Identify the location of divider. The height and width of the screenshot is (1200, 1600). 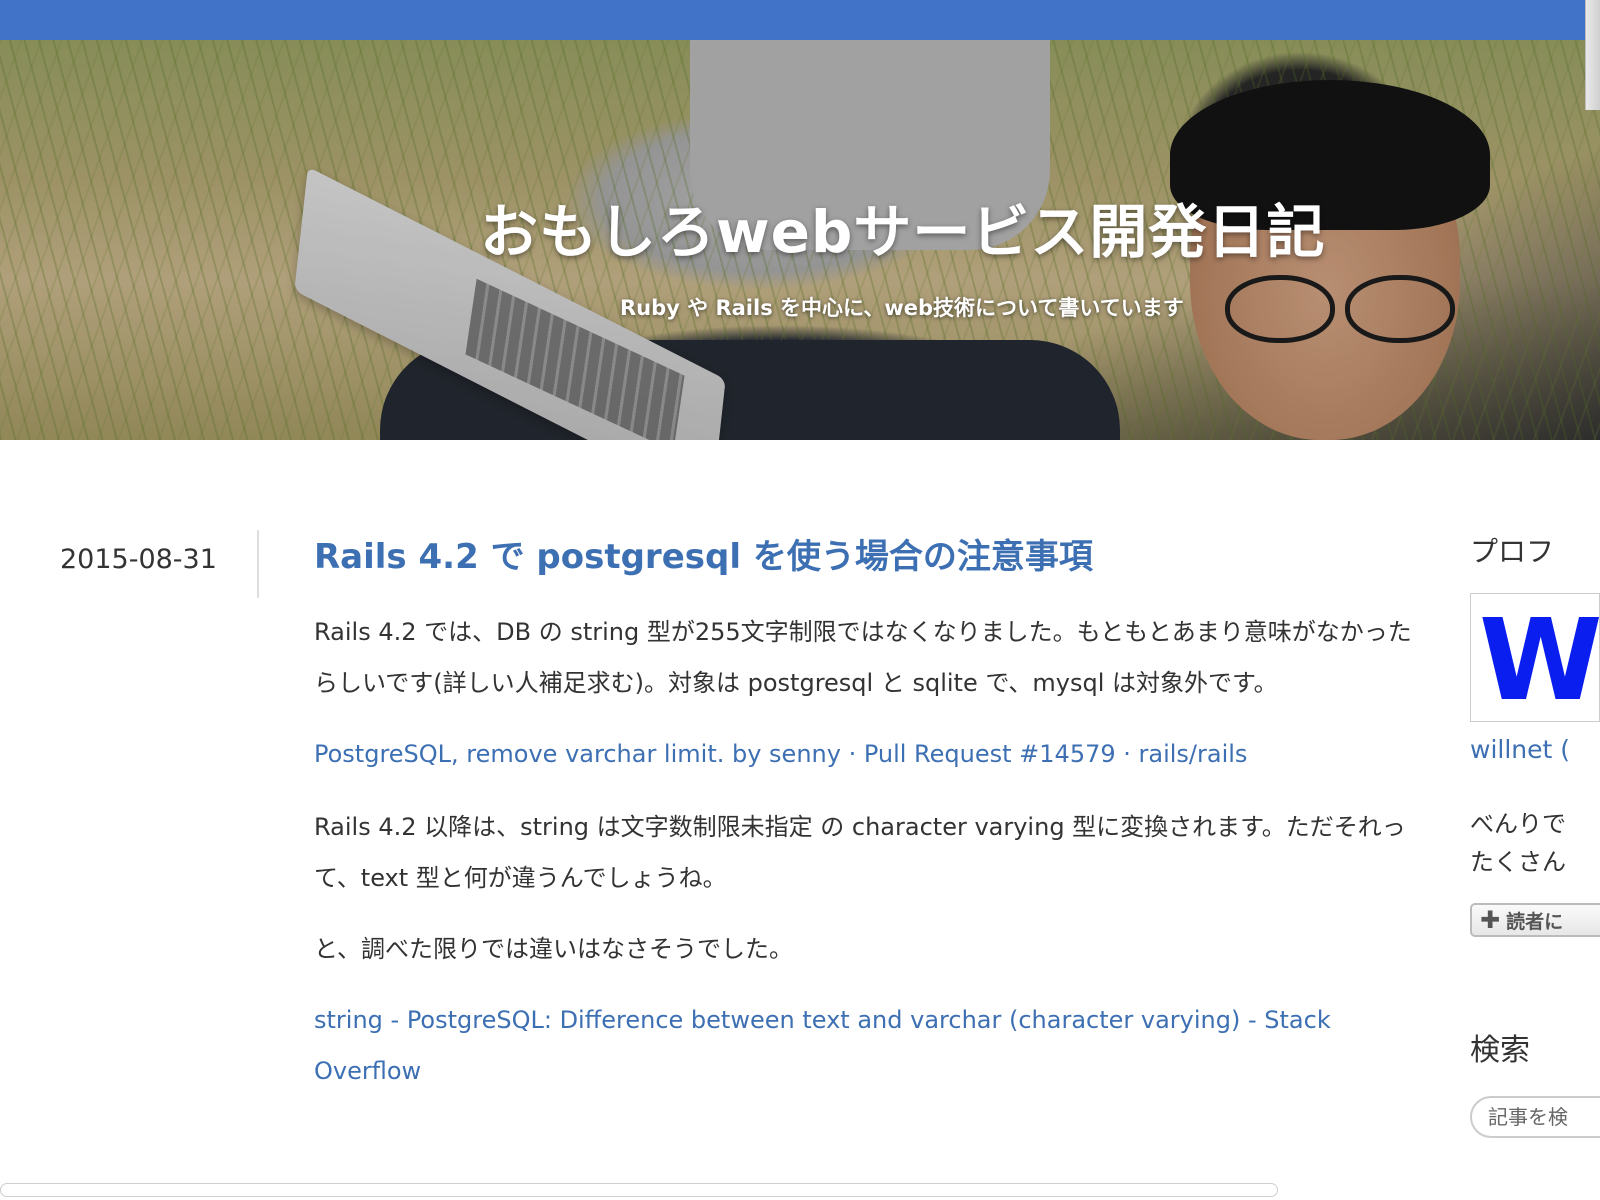
(258, 564).